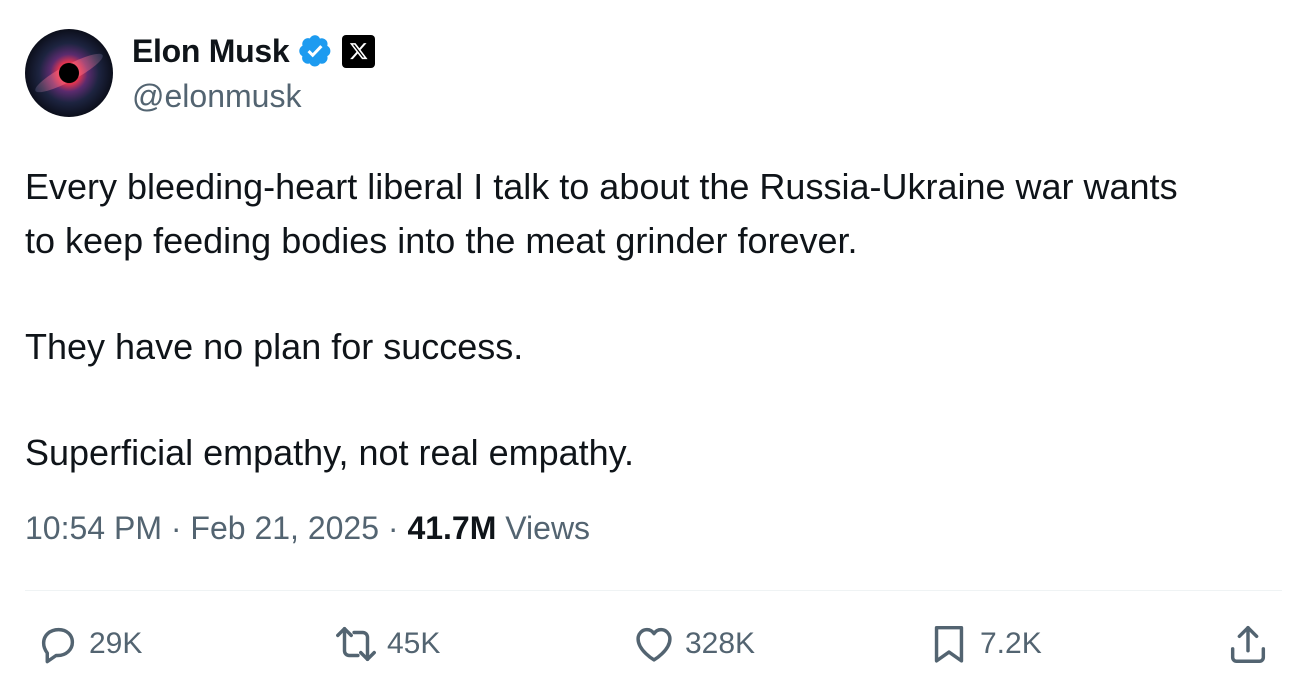 The height and width of the screenshot is (682, 1295). What do you see at coordinates (356, 644) in the screenshot?
I see `repost-icon` at bounding box center [356, 644].